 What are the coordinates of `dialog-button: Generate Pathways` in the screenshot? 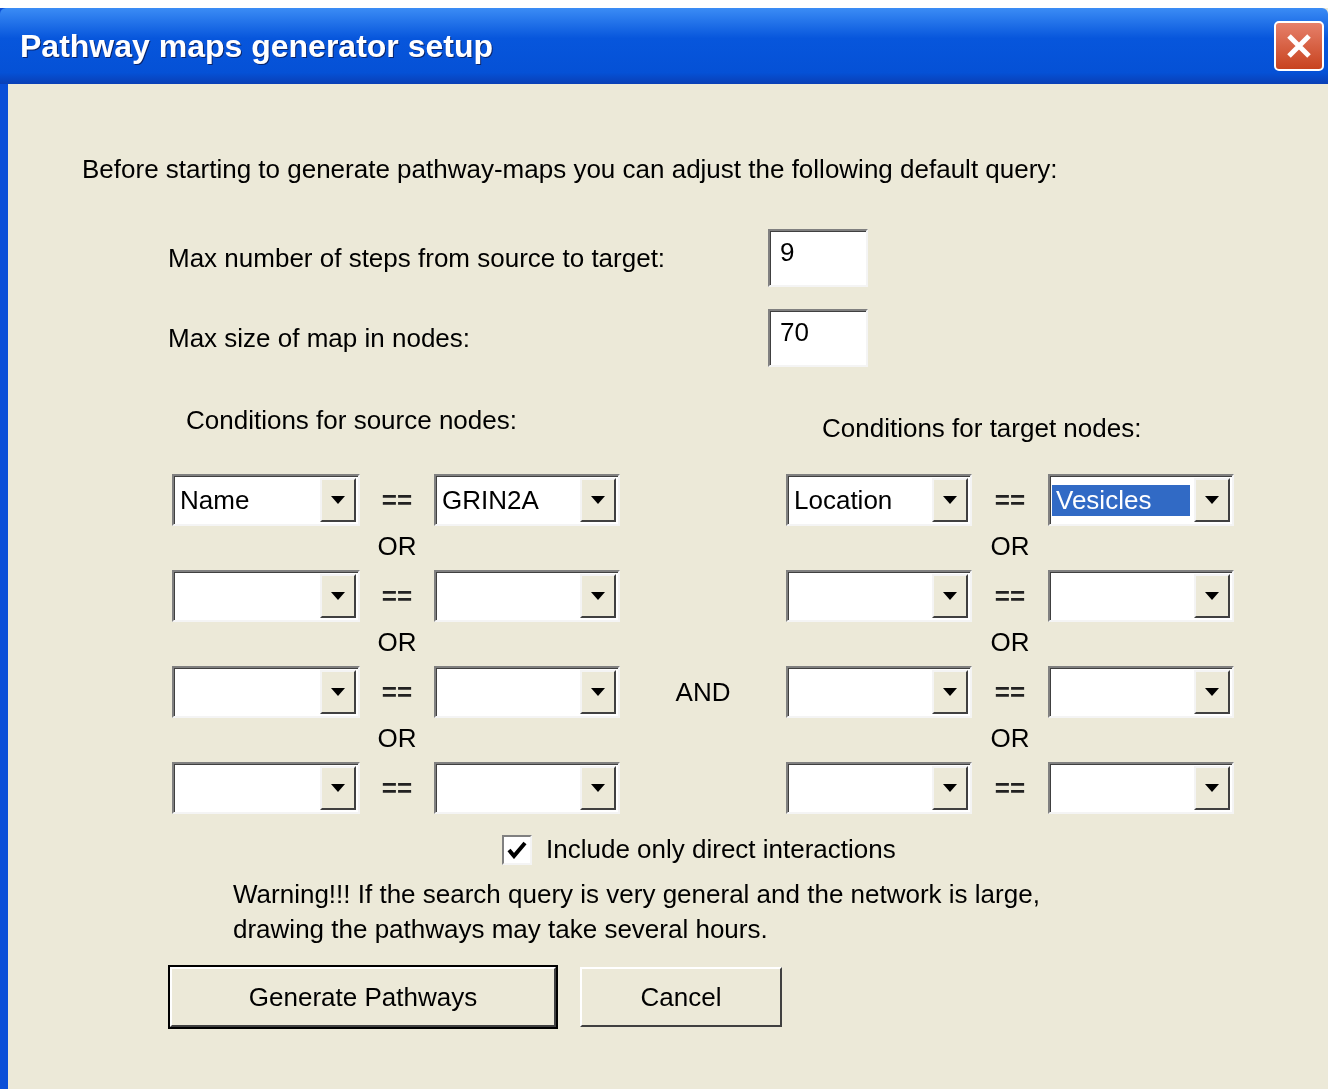 It's located at (363, 997).